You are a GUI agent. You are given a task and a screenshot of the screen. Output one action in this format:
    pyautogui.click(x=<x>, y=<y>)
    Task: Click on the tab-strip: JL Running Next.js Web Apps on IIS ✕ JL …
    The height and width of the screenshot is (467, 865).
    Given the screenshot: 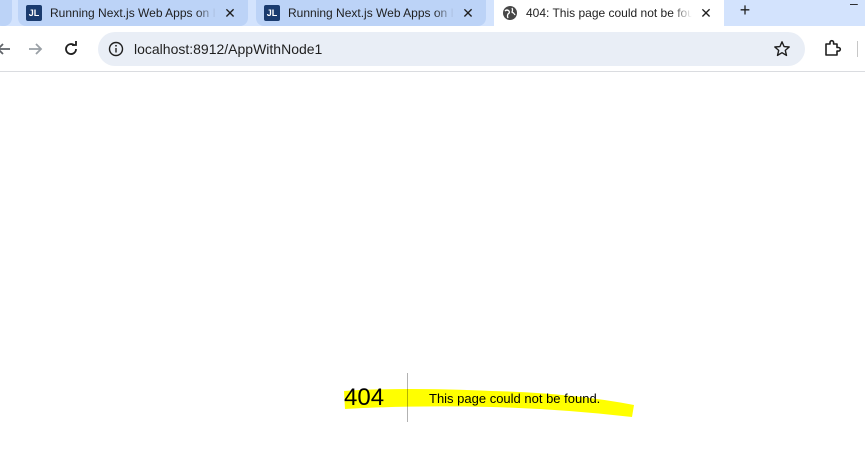 What is the action you would take?
    pyautogui.click(x=432, y=13)
    